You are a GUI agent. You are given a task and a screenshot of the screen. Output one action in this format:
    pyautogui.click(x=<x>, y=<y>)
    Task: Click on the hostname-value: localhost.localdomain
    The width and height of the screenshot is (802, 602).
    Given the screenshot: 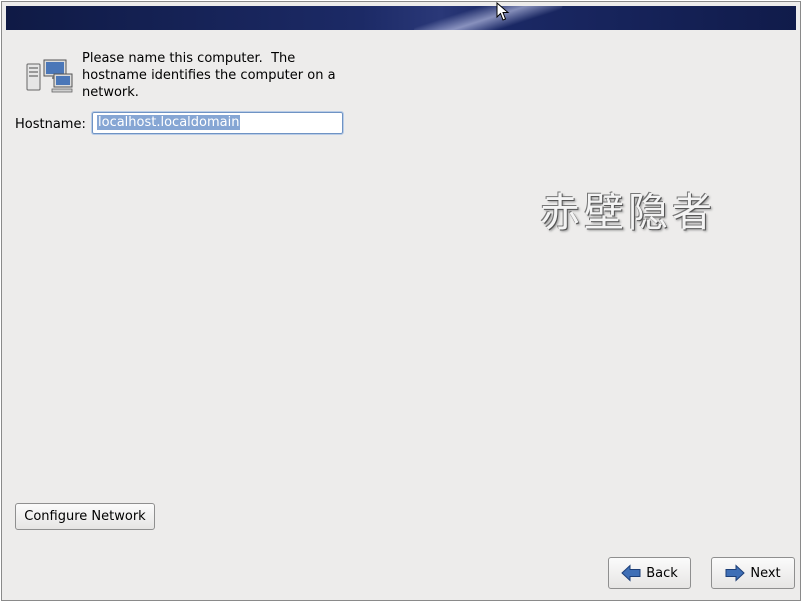 What is the action you would take?
    pyautogui.click(x=169, y=122)
    